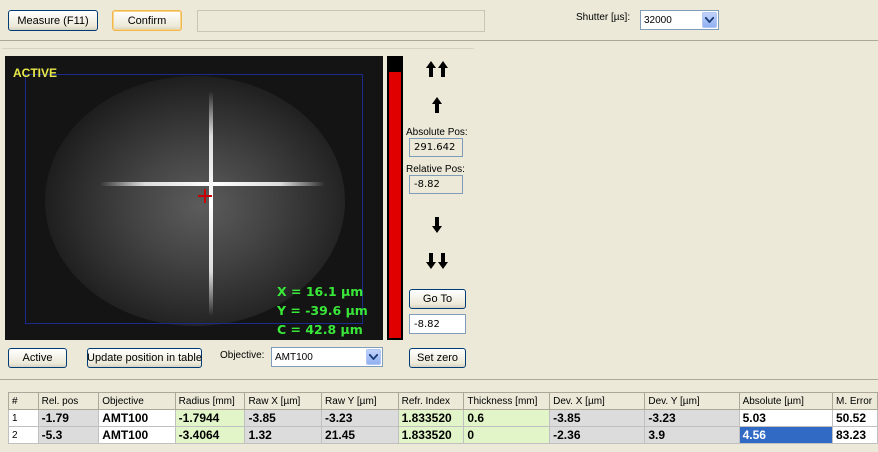  Describe the element at coordinates (341, 21) in the screenshot. I see `status-field` at that location.